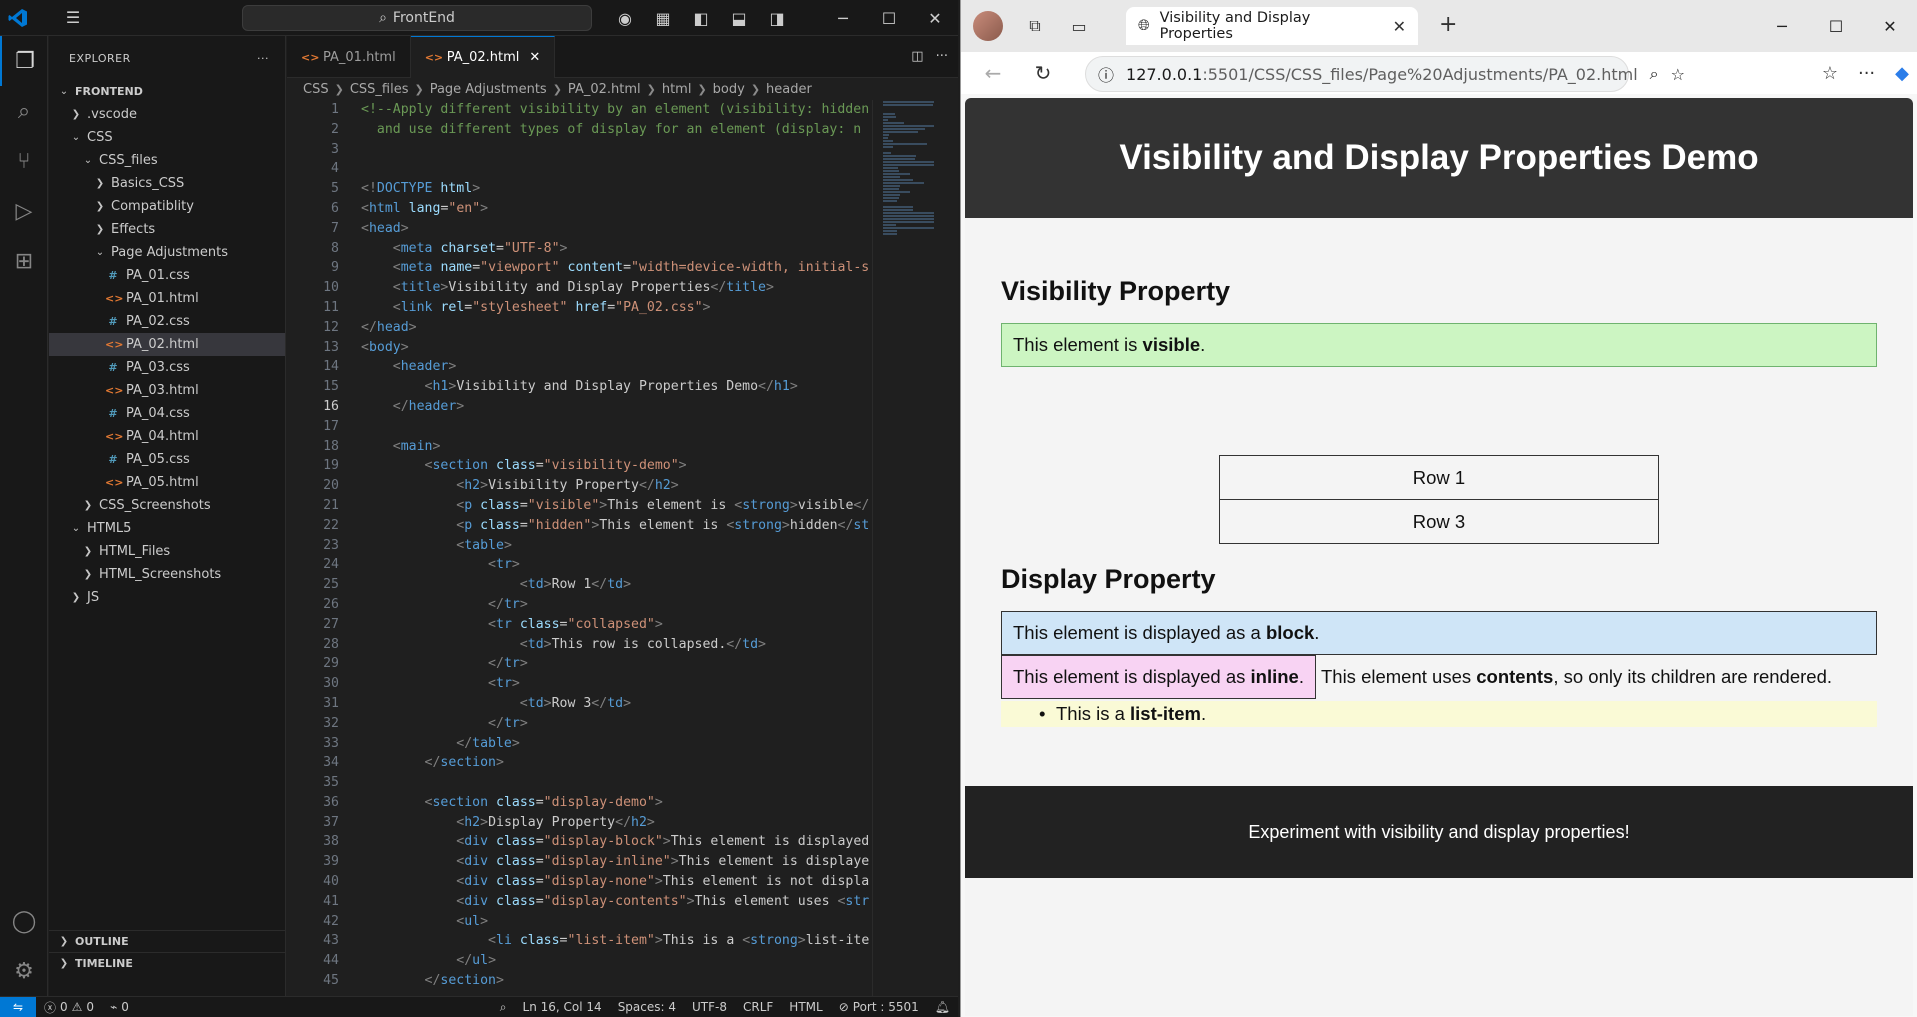 The image size is (1917, 1017). What do you see at coordinates (24, 921) in the screenshot?
I see `account-icon: ◯` at bounding box center [24, 921].